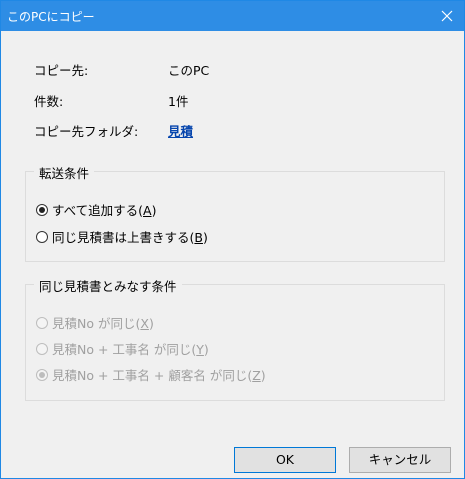 This screenshot has width=465, height=479. What do you see at coordinates (130, 237) in the screenshot?
I see `radio-label: 同じ見積書は上書きする(B)` at bounding box center [130, 237].